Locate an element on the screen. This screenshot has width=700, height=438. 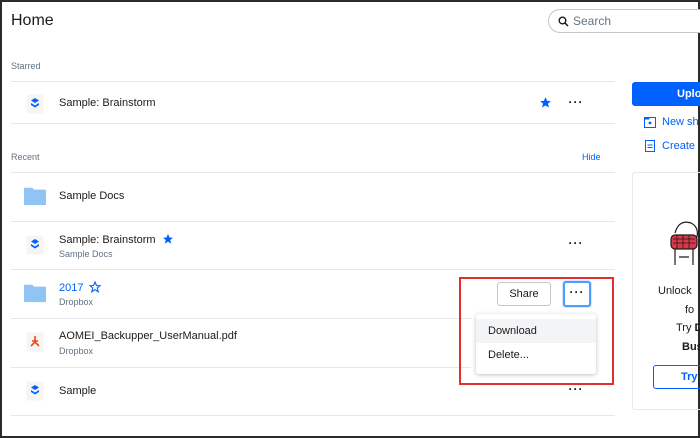
highlight-annotation-box is located at coordinates (536, 331).